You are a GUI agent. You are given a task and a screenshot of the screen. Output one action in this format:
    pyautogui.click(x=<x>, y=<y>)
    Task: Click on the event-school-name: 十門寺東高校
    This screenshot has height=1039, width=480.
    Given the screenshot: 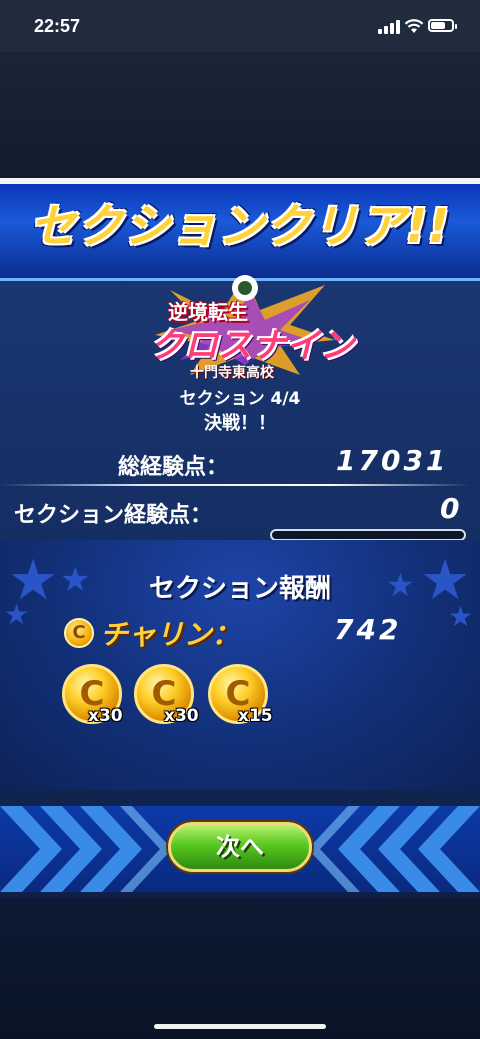 What is the action you would take?
    pyautogui.click(x=232, y=373)
    